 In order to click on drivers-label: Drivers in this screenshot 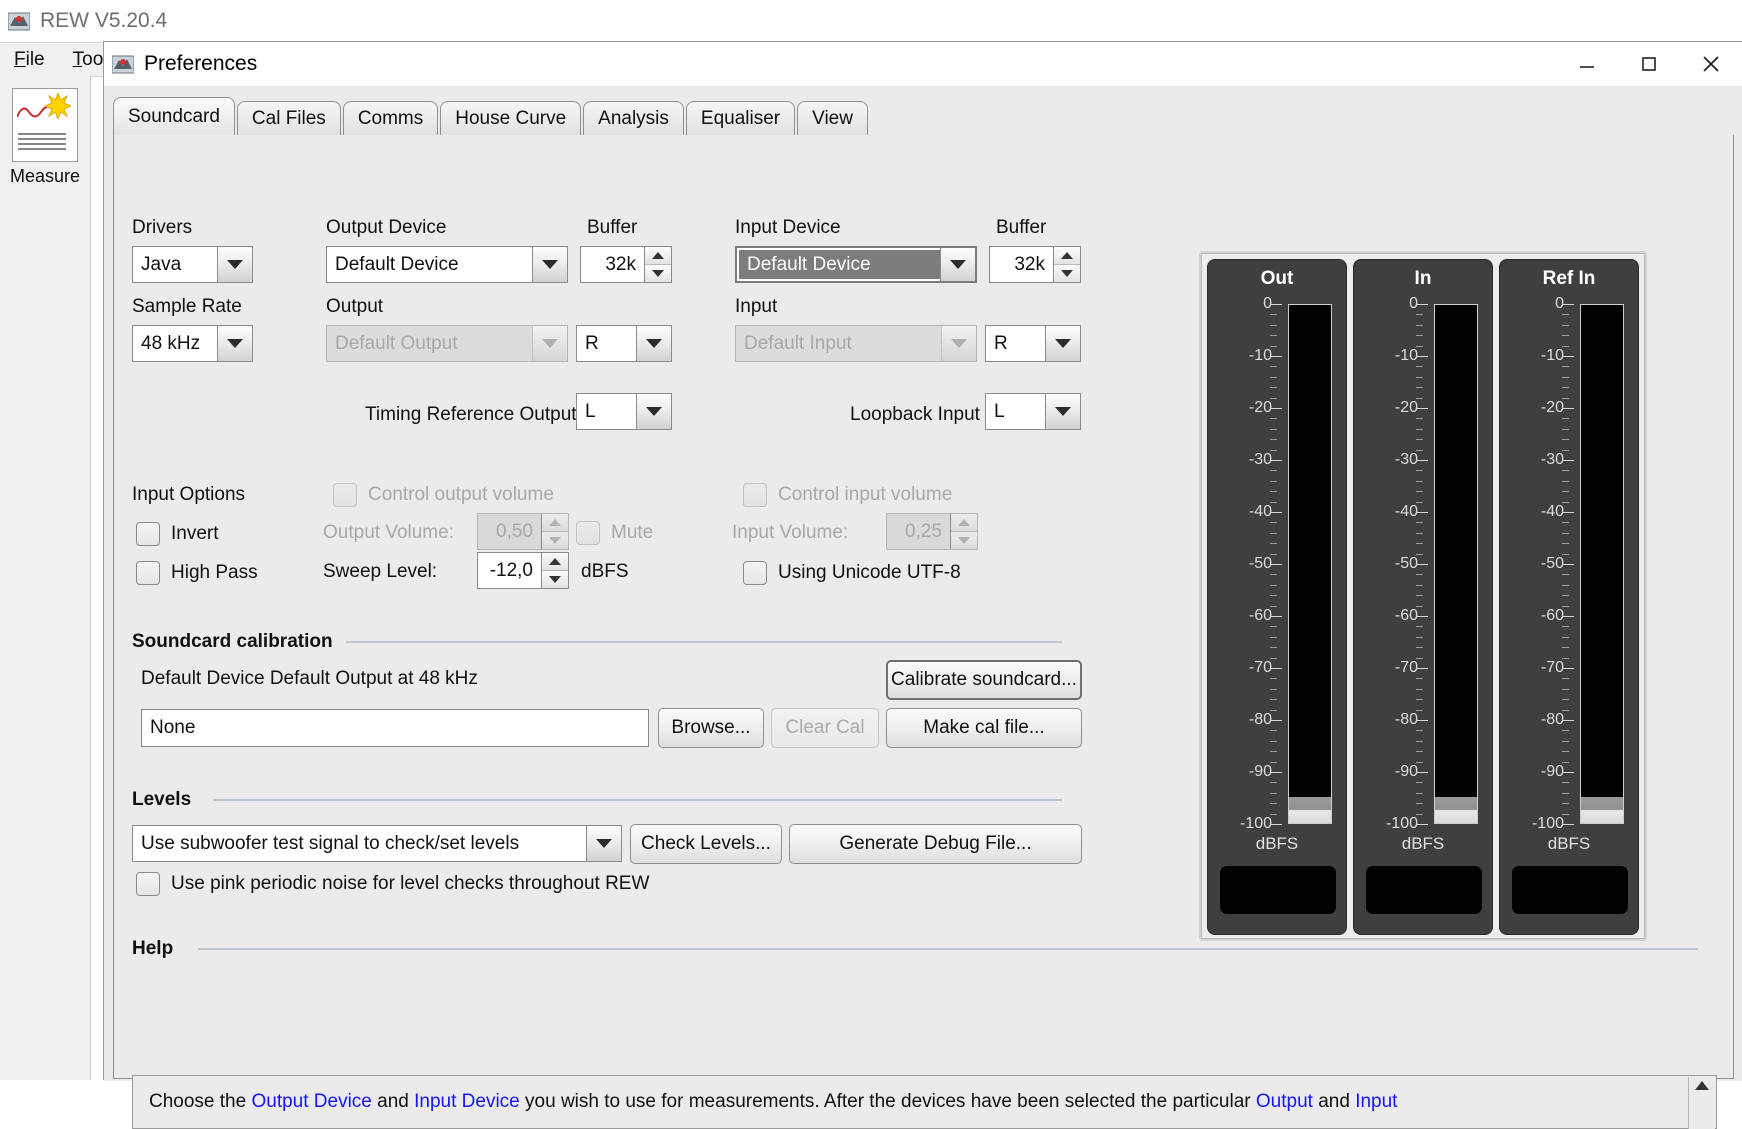, I will do `click(162, 227)`.